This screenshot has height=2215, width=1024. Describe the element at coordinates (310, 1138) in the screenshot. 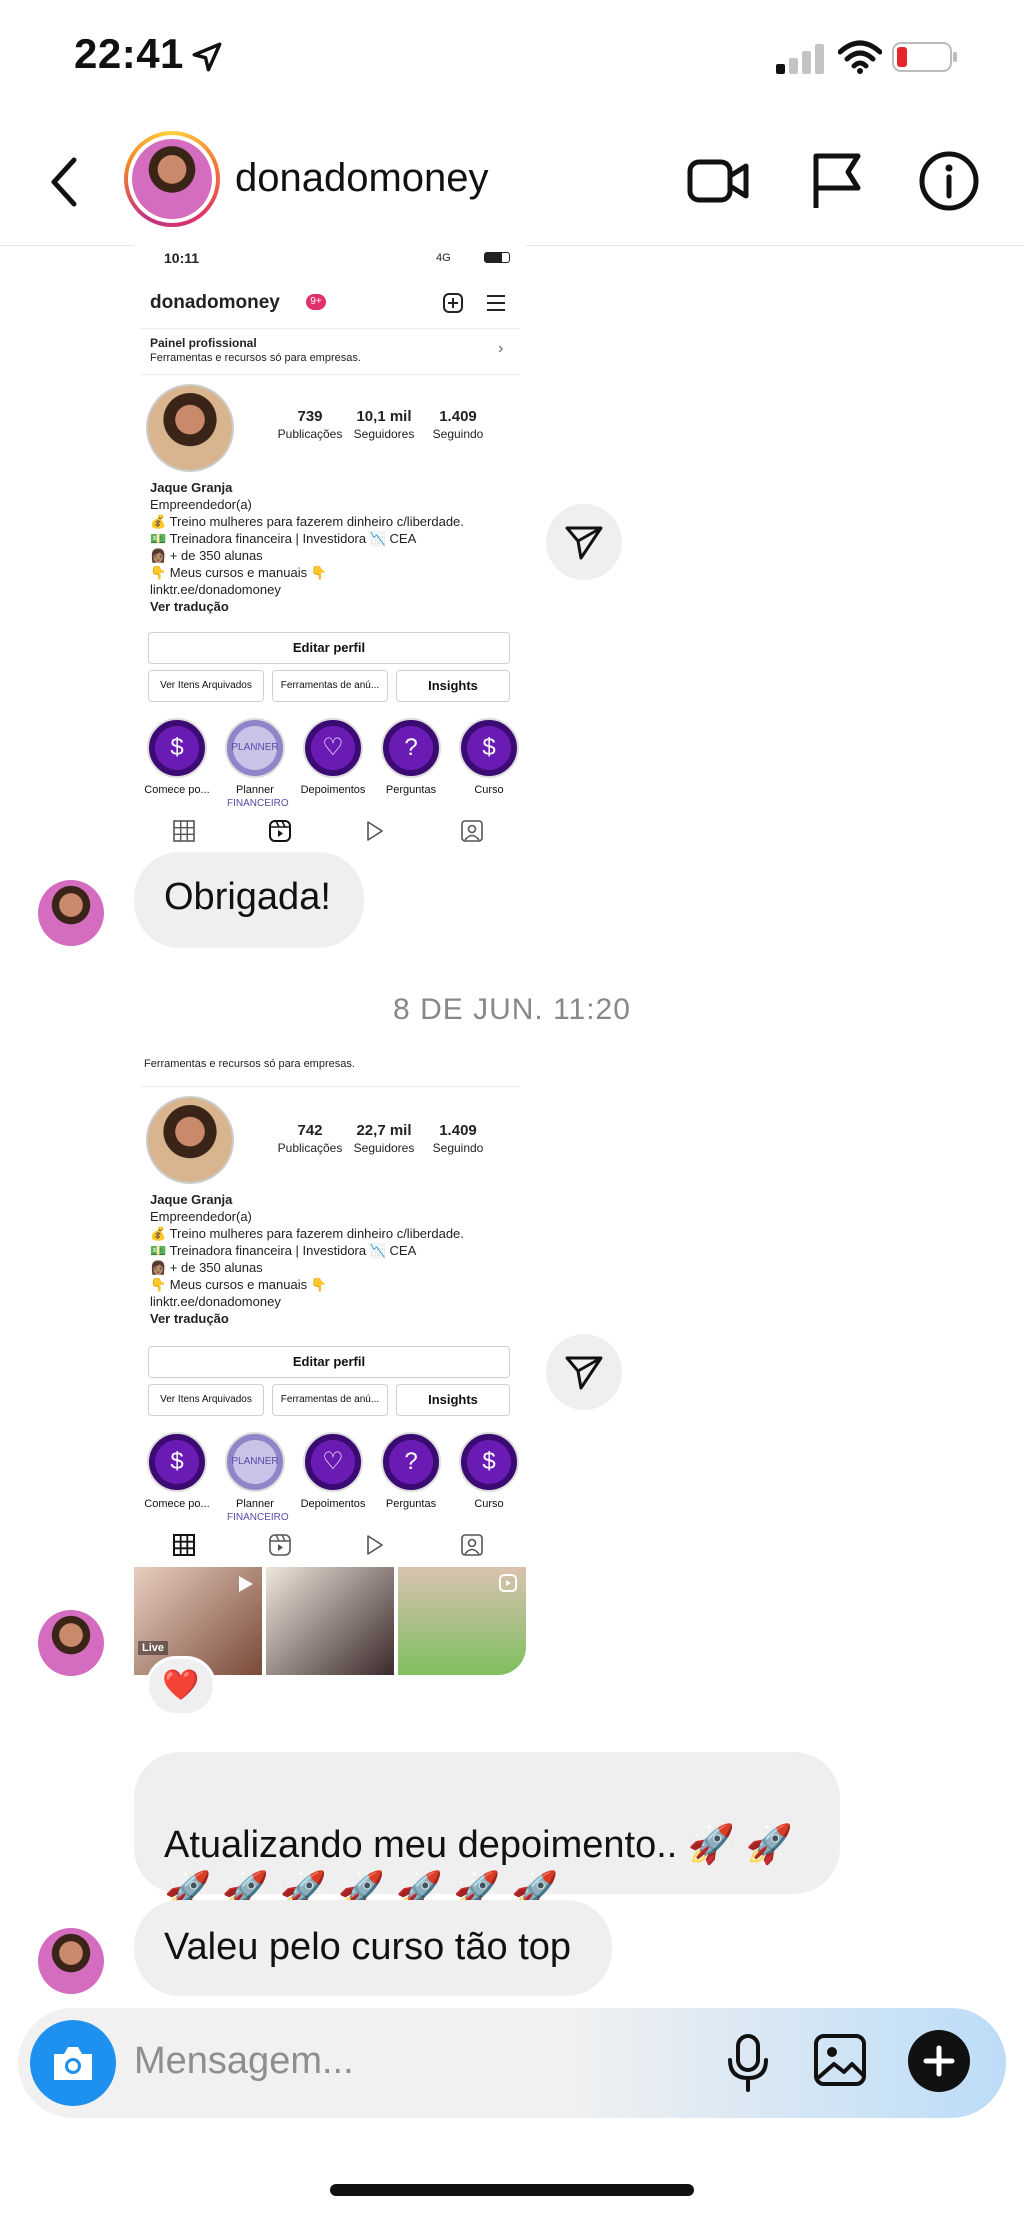

I see `stat-posts: 742 Publicações` at that location.